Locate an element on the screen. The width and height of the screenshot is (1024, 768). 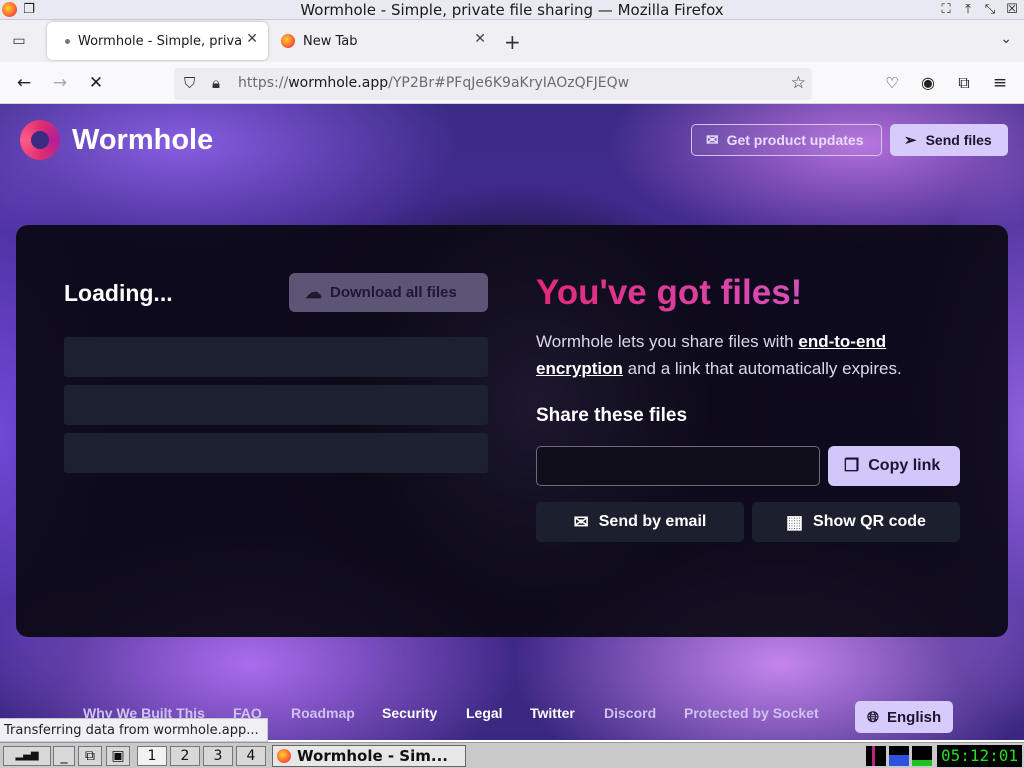
language-selector-button: 🌐︎ English is located at coordinates (904, 717).